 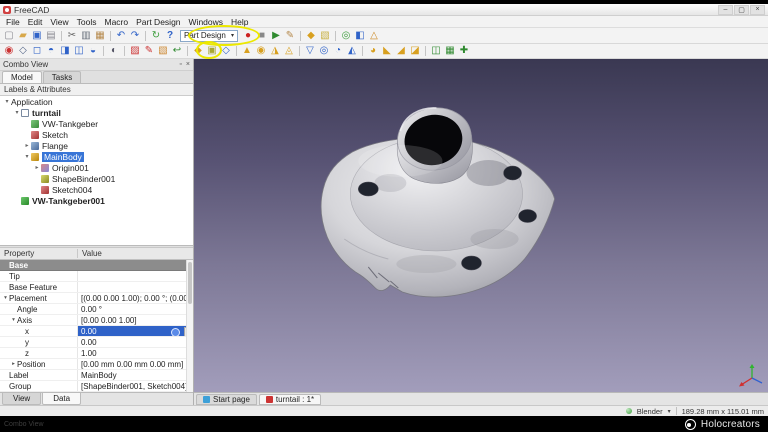 I want to click on tree-item-shapebinder001: ShapeBinder001, so click(x=96, y=178).